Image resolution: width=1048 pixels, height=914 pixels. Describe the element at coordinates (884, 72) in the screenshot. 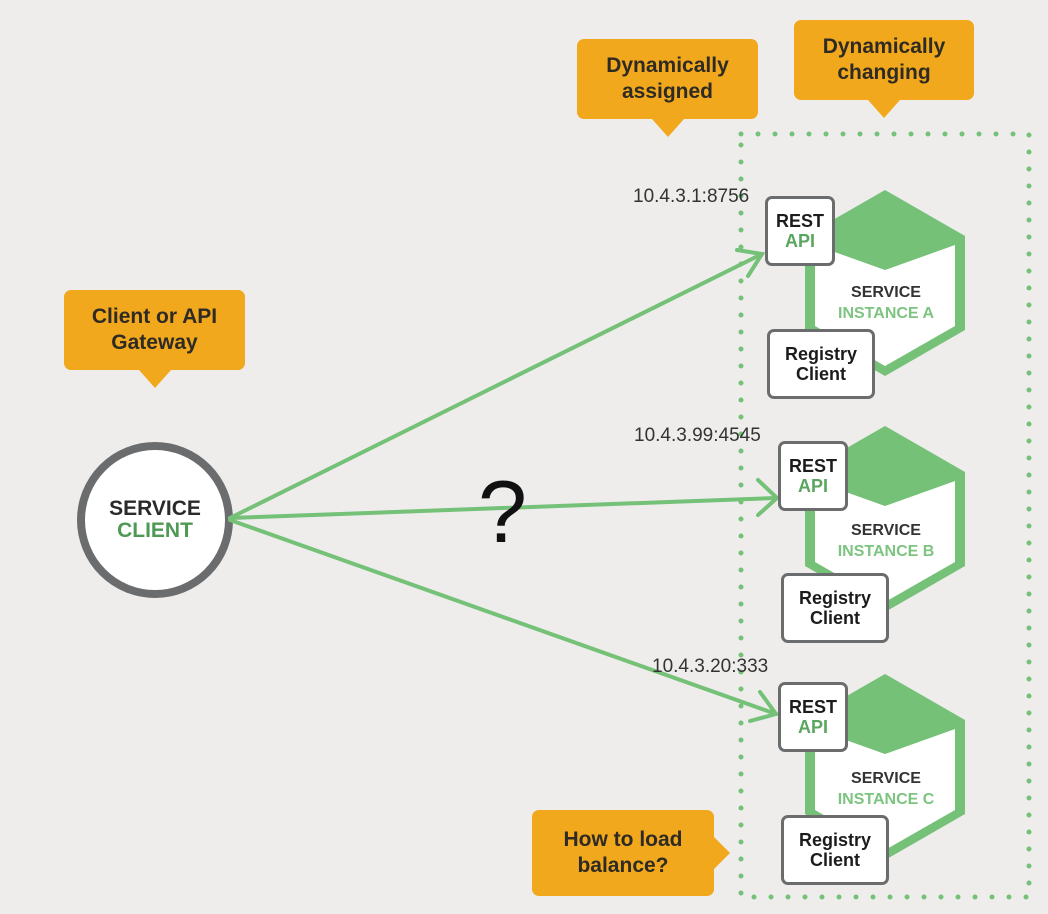

I see `callout-text-line: changing` at that location.